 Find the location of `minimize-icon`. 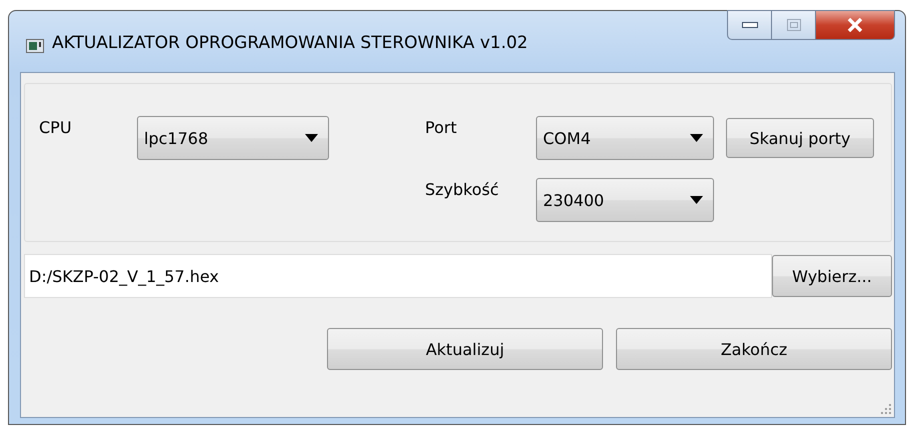

minimize-icon is located at coordinates (750, 25).